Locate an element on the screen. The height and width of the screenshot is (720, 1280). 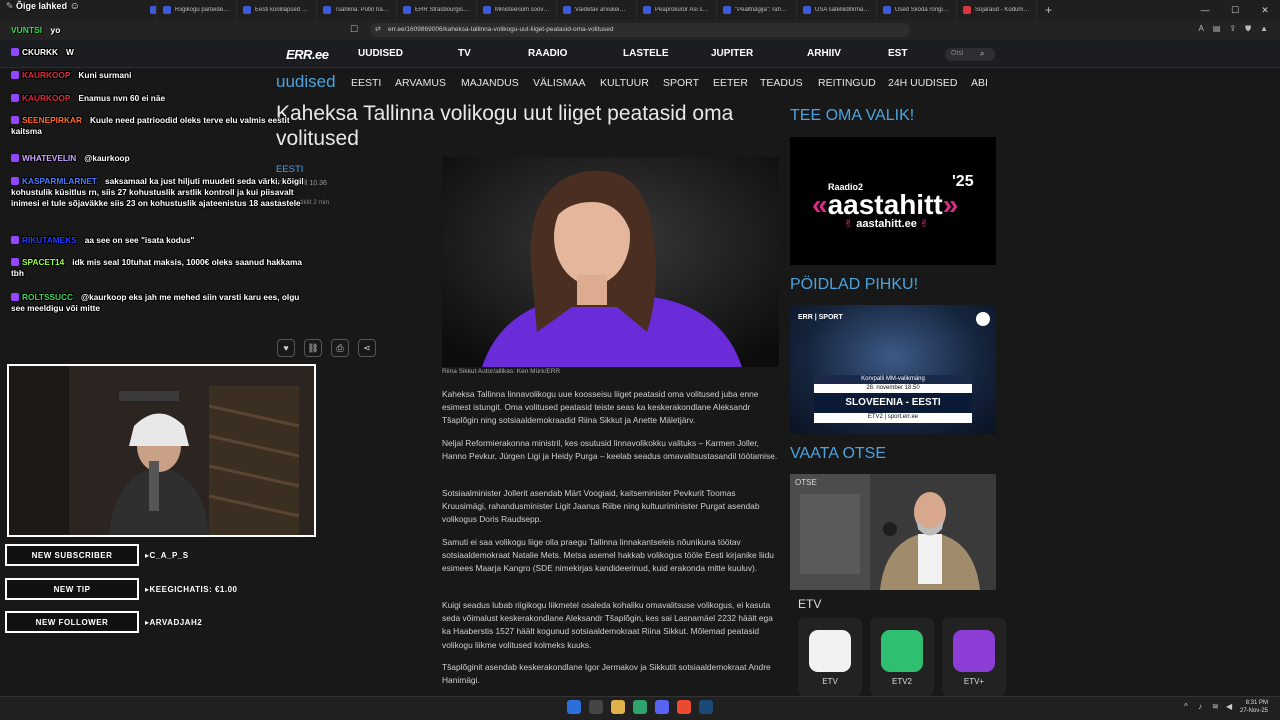
alert-value: C_A_P_S is located at coordinates (167, 555).